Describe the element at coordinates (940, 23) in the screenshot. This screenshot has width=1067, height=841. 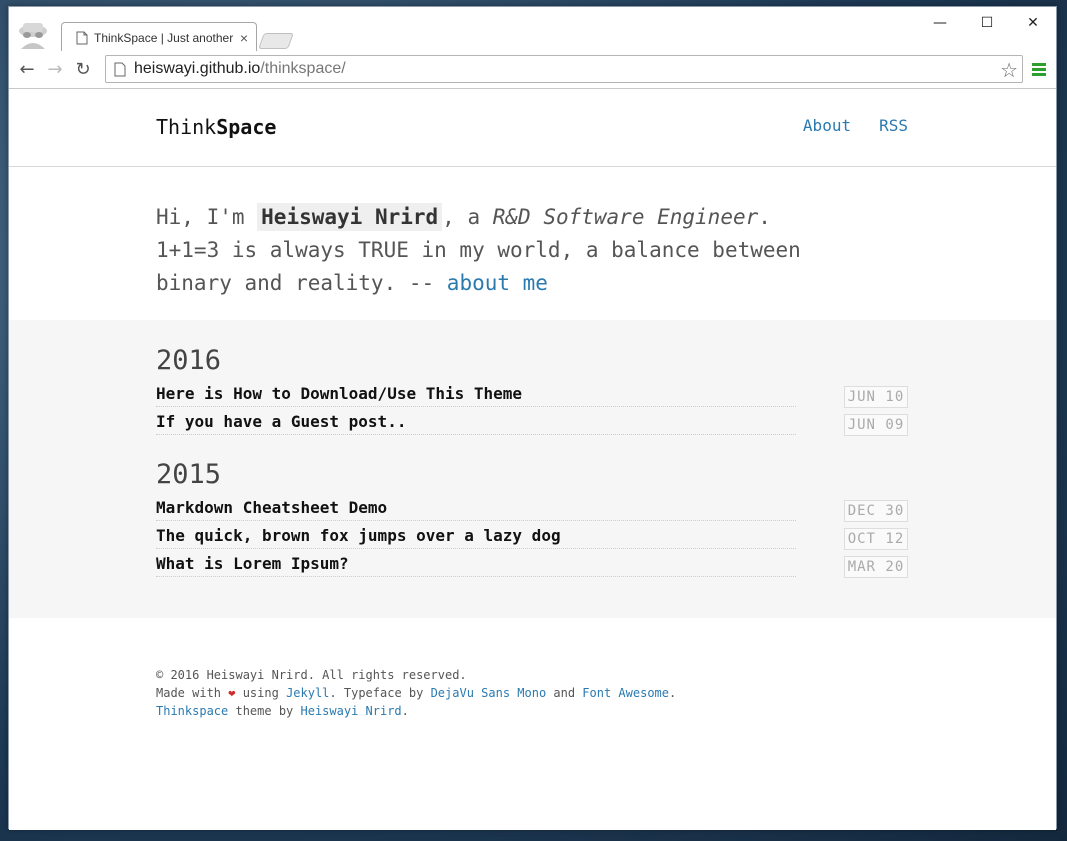
I see `minimize-button: —` at that location.